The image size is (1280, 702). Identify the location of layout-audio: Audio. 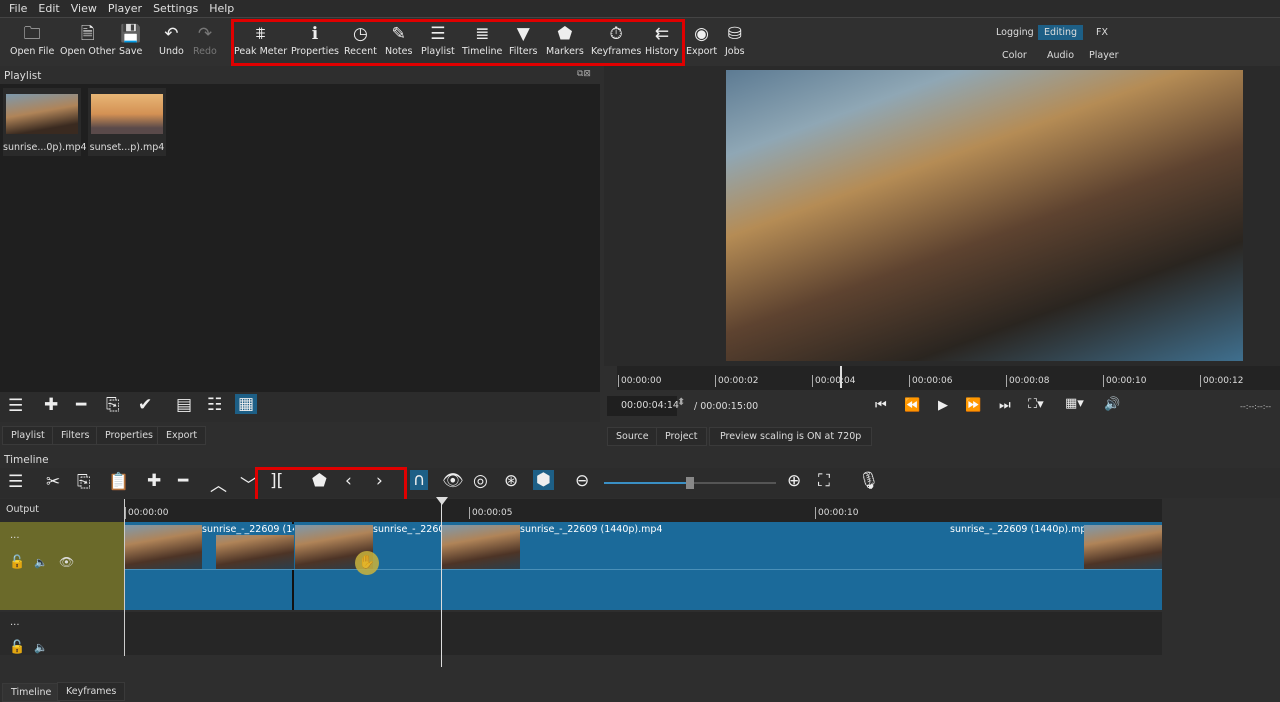
(1060, 55).